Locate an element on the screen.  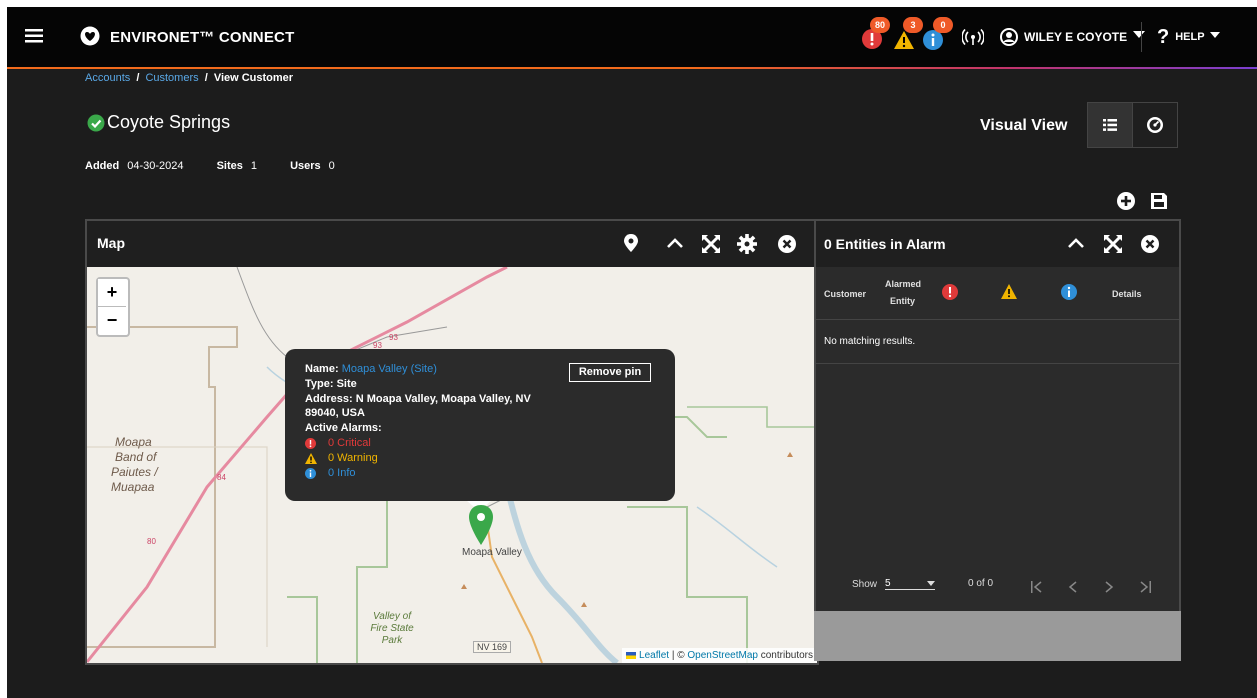
warning-alarms-button: 3 is located at coordinates (908, 33).